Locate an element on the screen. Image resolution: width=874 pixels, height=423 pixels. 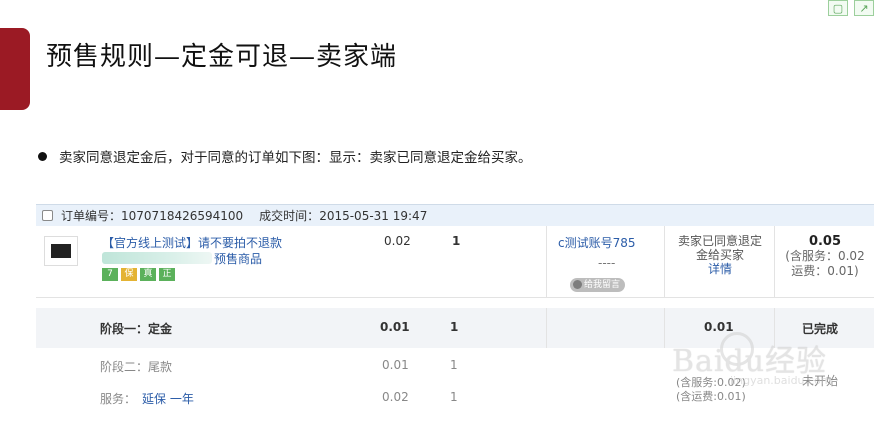
service-qty: 1 is located at coordinates (454, 397).